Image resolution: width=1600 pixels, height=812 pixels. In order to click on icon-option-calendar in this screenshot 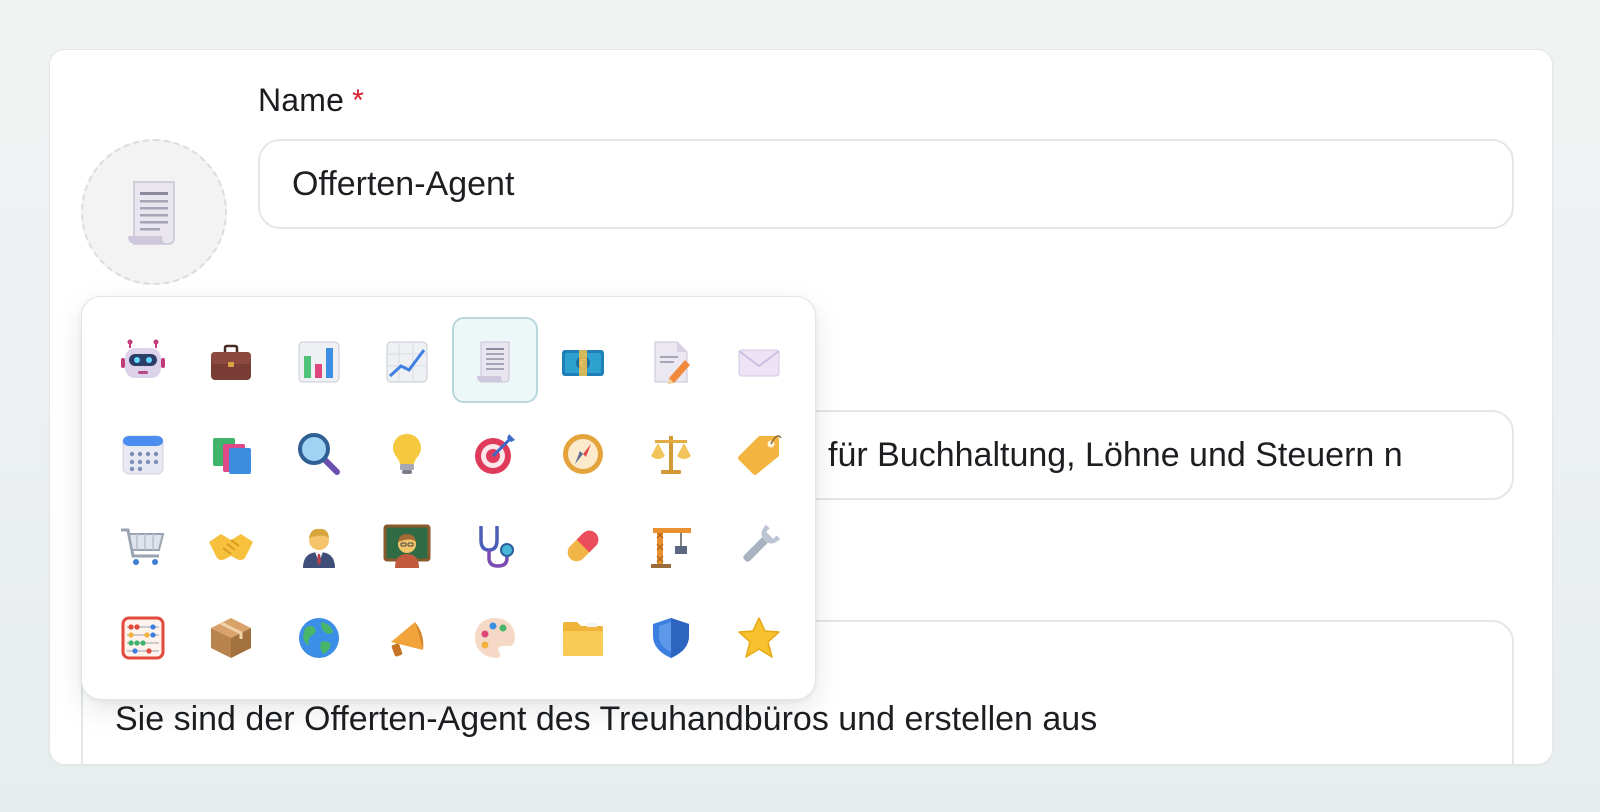, I will do `click(143, 454)`.